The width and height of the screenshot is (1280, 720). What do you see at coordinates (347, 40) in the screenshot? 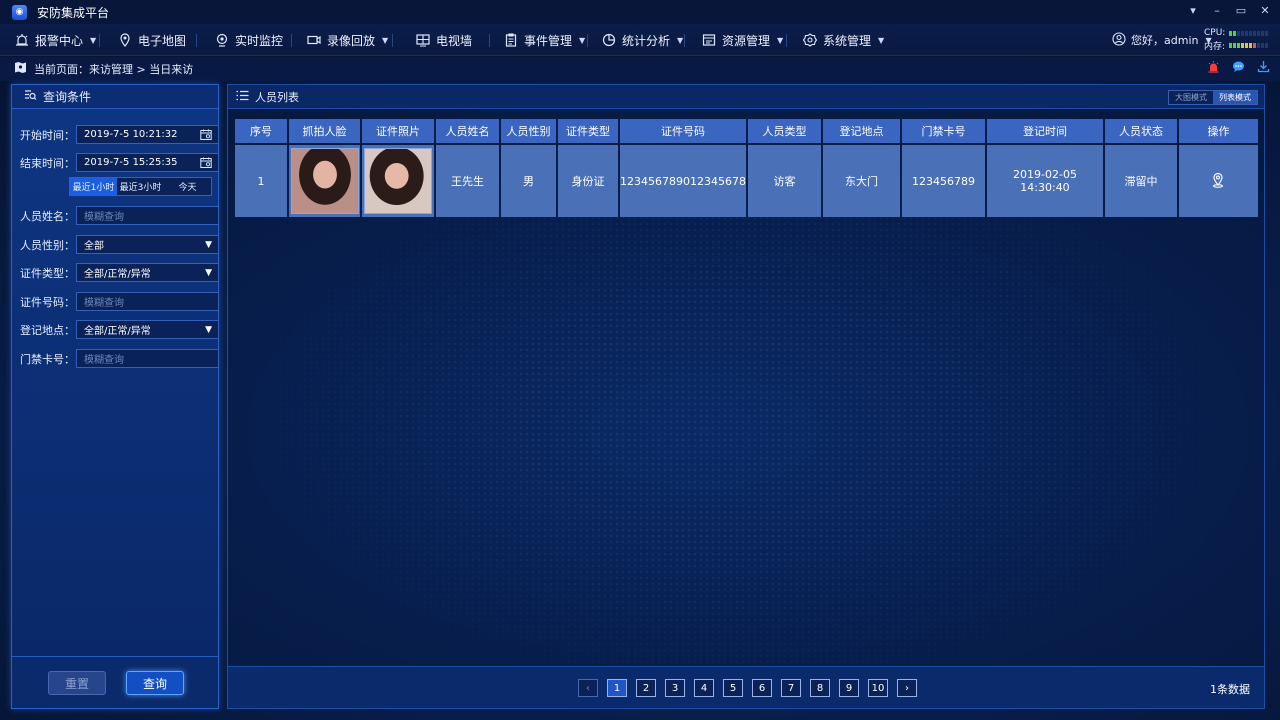
I see `nav-playback: 录像回放 ▼` at bounding box center [347, 40].